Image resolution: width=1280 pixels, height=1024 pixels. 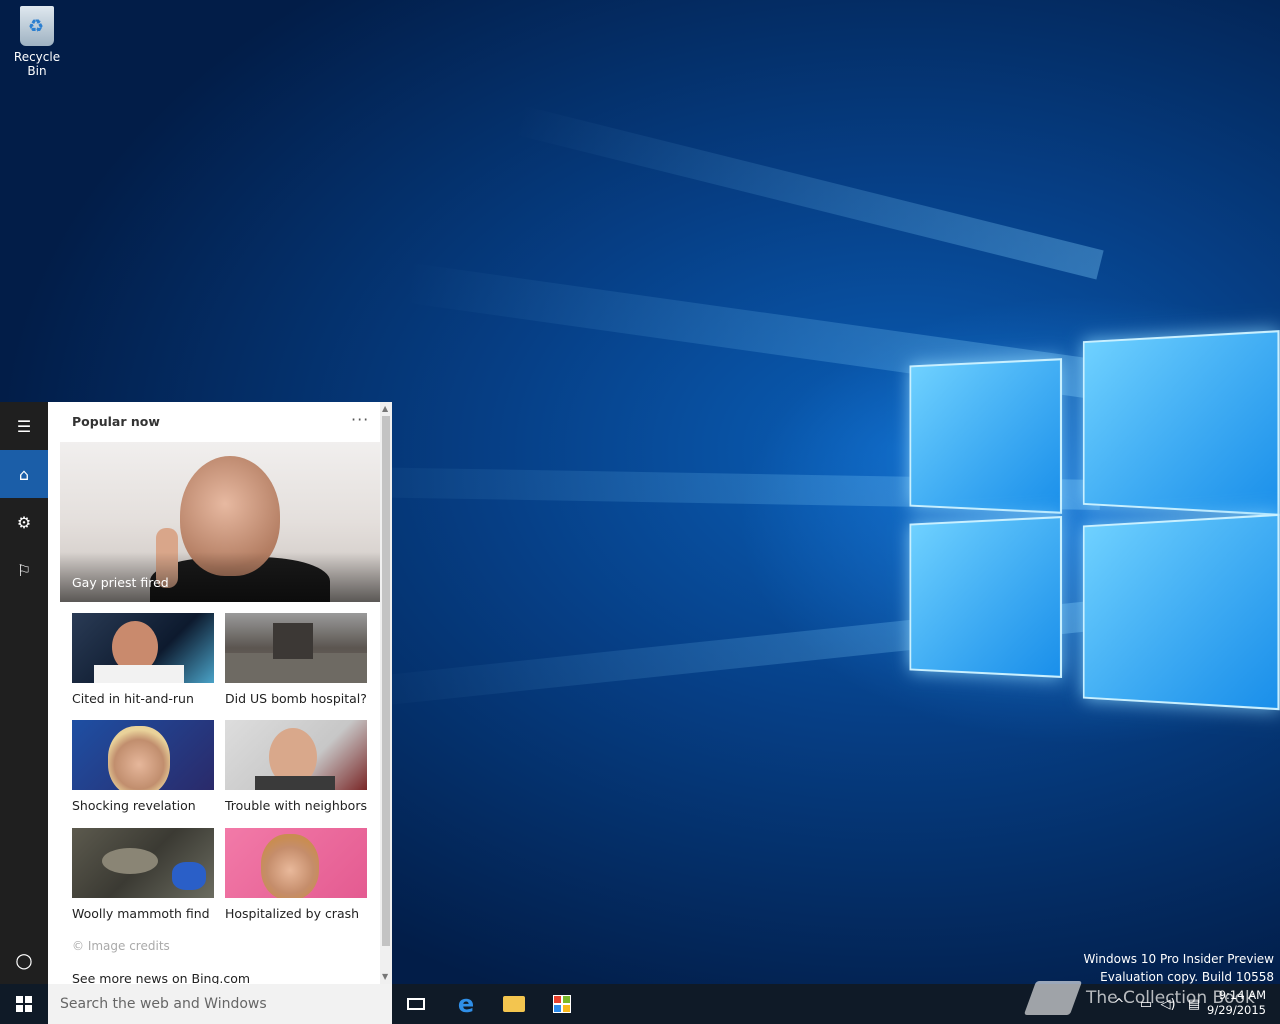 I want to click on task-view-button, so click(x=416, y=1004).